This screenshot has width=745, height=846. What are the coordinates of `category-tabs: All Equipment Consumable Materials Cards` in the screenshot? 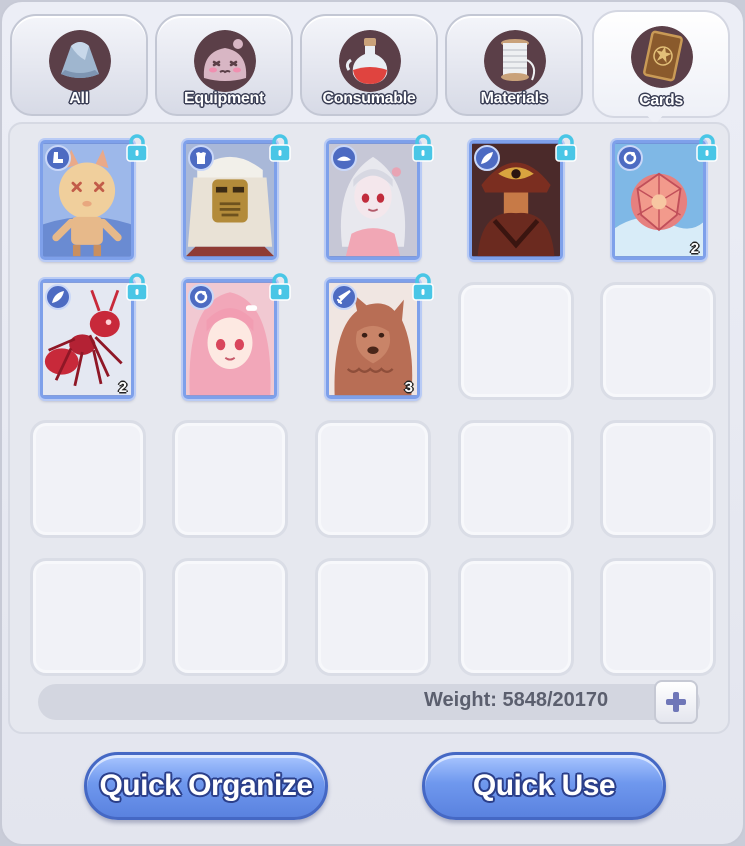 It's located at (371, 64).